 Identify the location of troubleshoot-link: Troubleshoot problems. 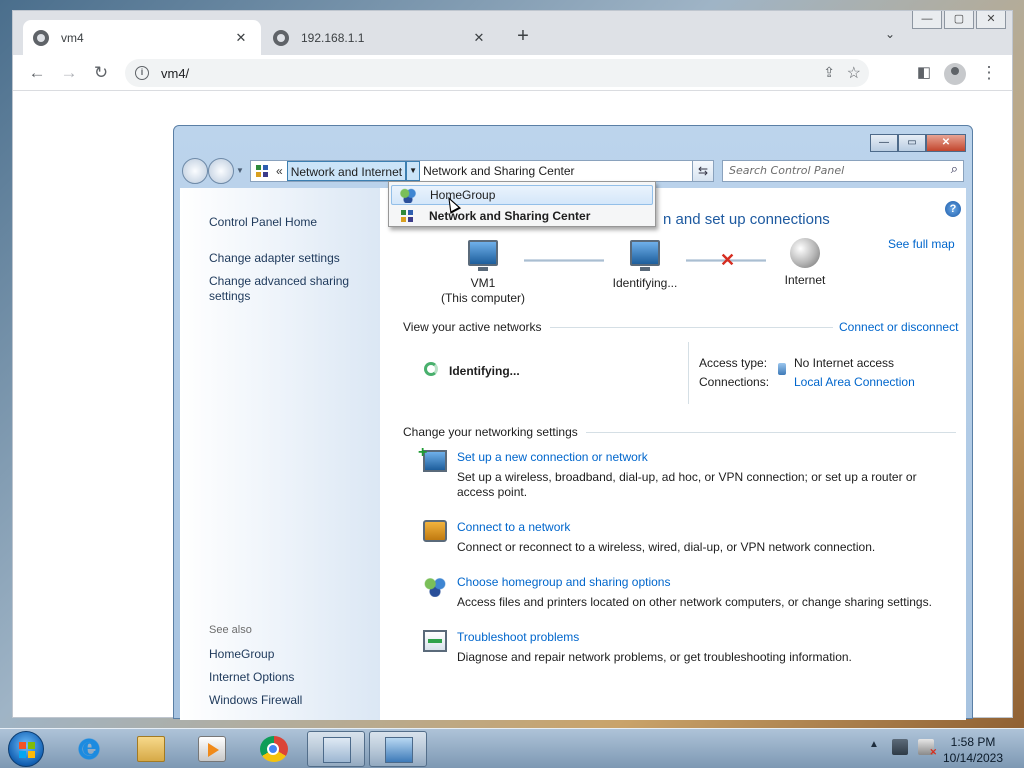
(518, 637).